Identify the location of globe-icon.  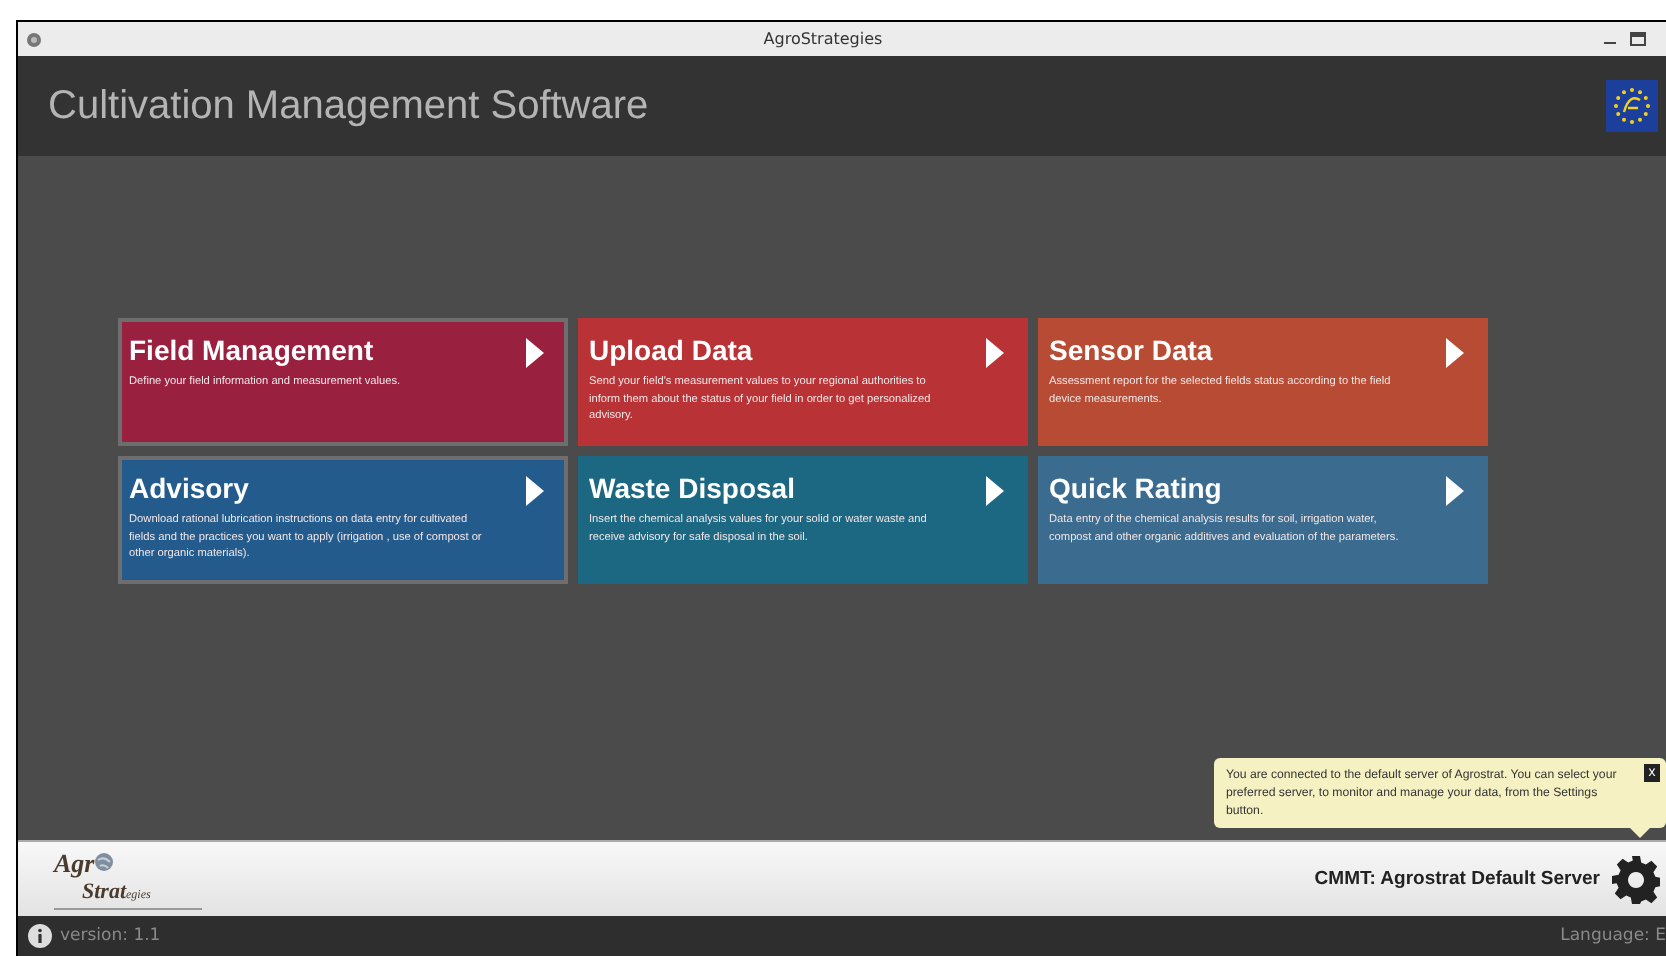
(104, 862).